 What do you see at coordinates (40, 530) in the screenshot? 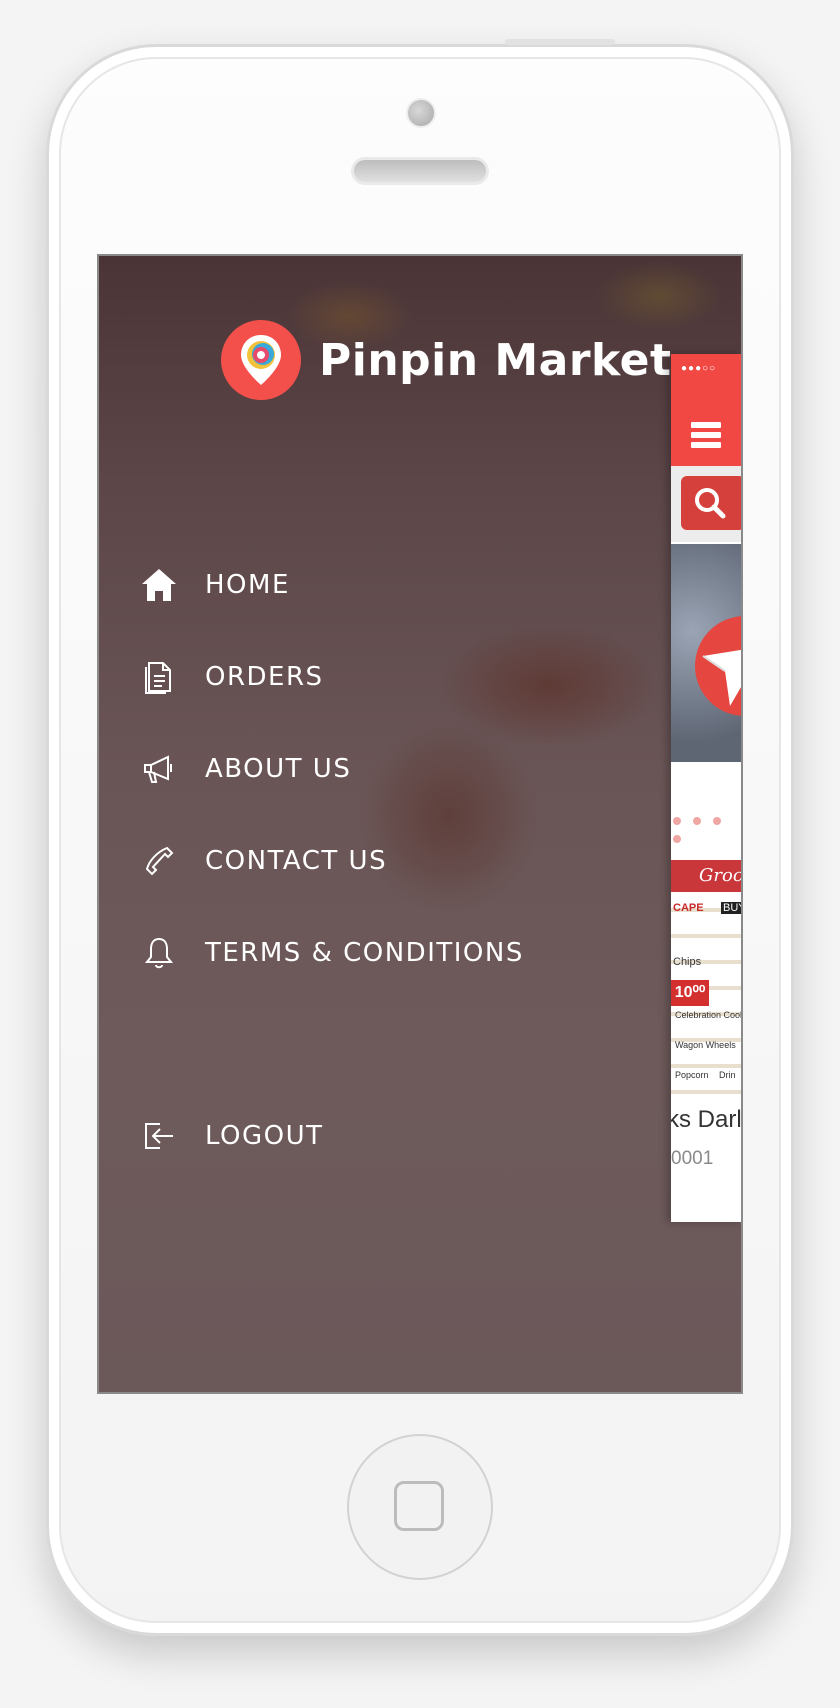
I see `phone-volume-down` at bounding box center [40, 530].